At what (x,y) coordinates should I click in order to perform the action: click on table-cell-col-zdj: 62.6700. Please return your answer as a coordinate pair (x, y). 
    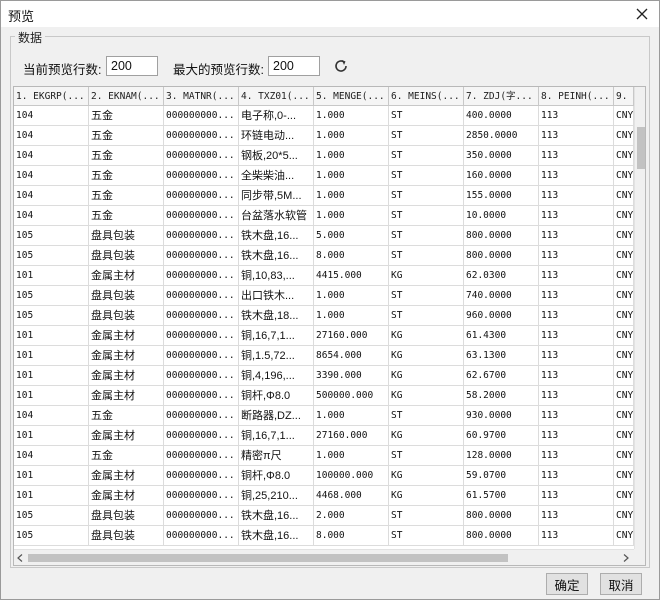
    Looking at the image, I should click on (501, 376).